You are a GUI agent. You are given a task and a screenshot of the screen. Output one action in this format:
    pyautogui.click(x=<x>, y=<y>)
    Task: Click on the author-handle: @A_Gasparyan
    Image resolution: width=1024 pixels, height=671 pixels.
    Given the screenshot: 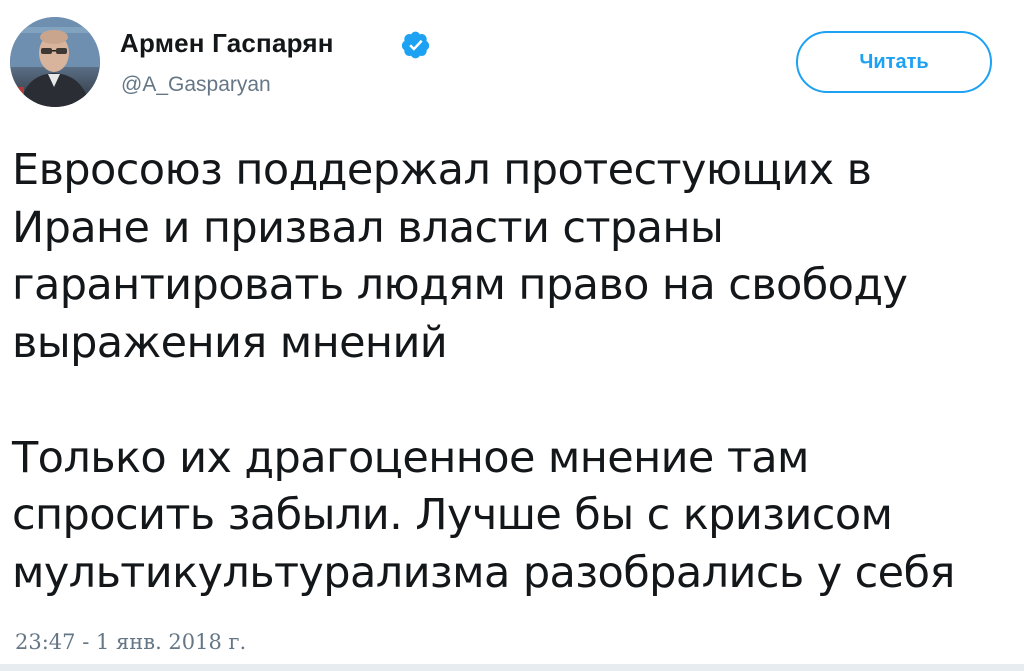 What is the action you would take?
    pyautogui.click(x=196, y=85)
    